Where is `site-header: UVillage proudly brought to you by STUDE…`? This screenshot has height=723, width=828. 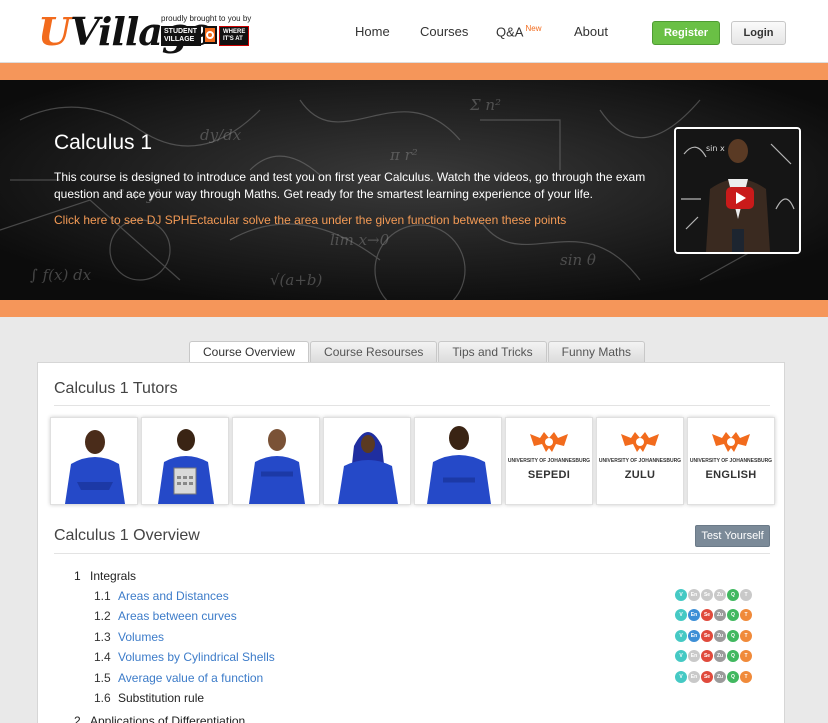
site-header: UVillage proudly brought to you by STUDE… is located at coordinates (414, 31).